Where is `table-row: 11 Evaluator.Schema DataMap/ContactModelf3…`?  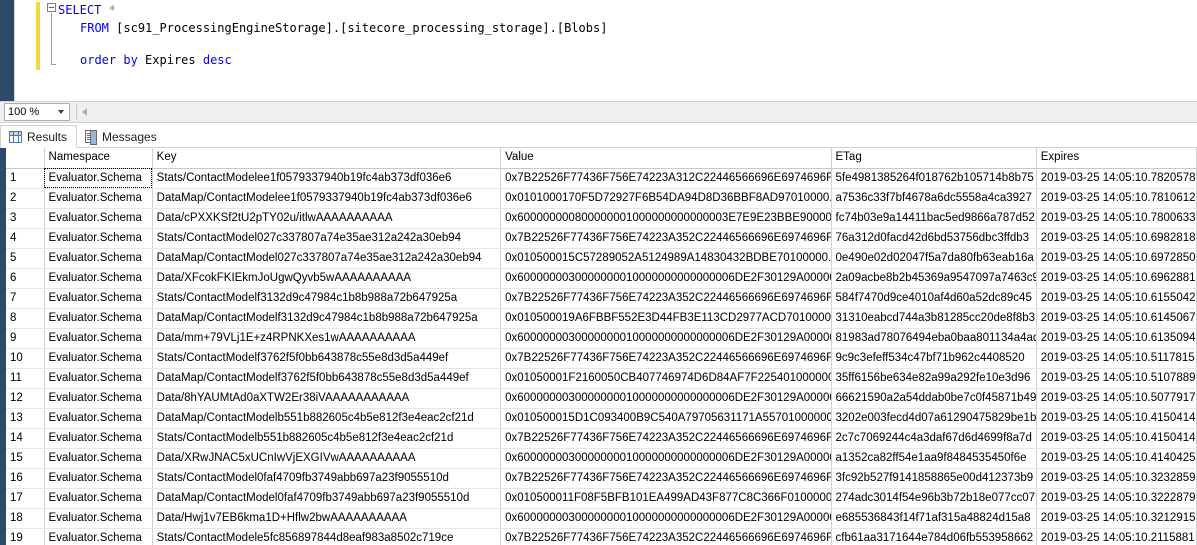
table-row: 11 Evaluator.Schema DataMap/ContactModelf3… is located at coordinates (601, 378).